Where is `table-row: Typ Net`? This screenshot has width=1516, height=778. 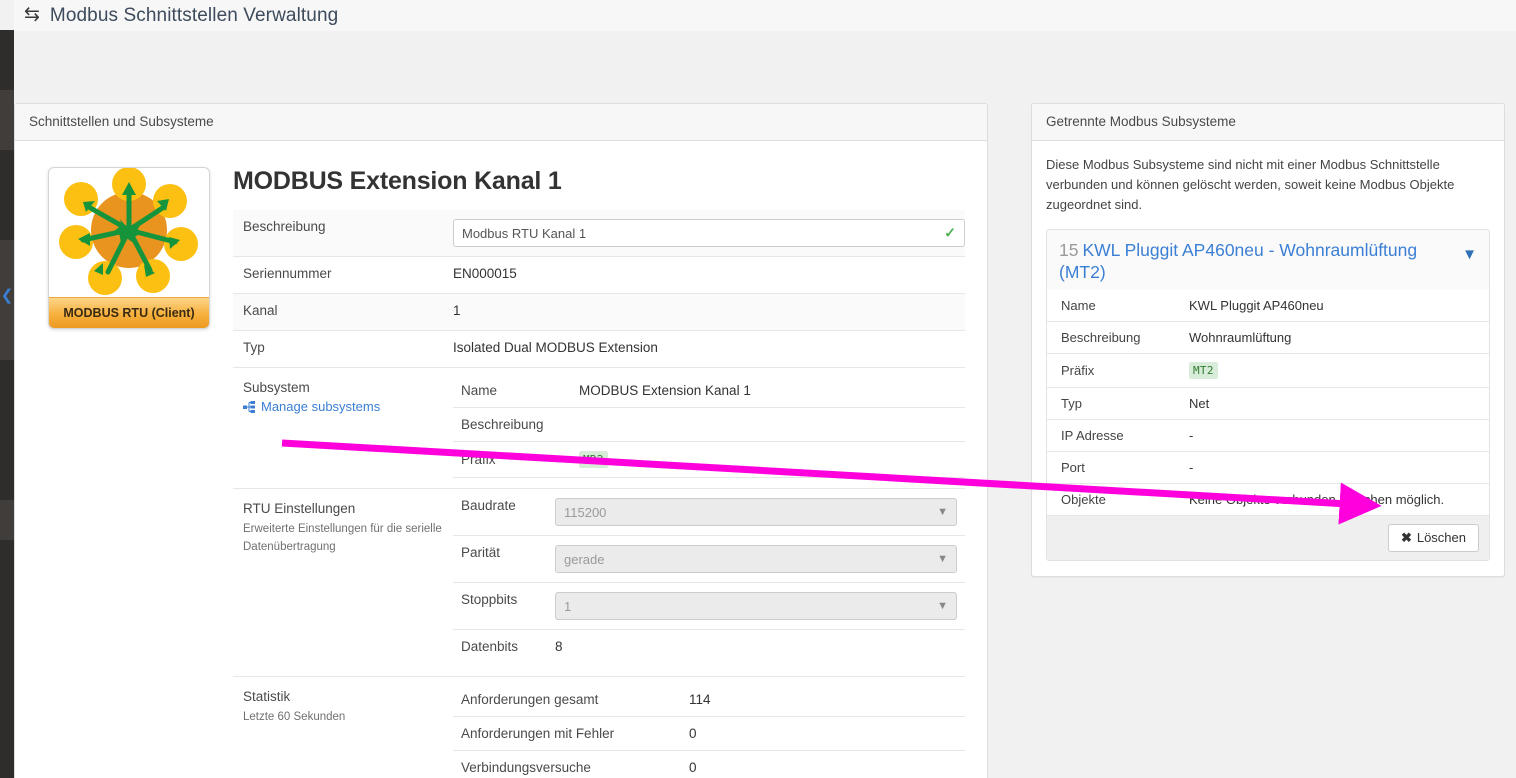
table-row: Typ Net is located at coordinates (1268, 404).